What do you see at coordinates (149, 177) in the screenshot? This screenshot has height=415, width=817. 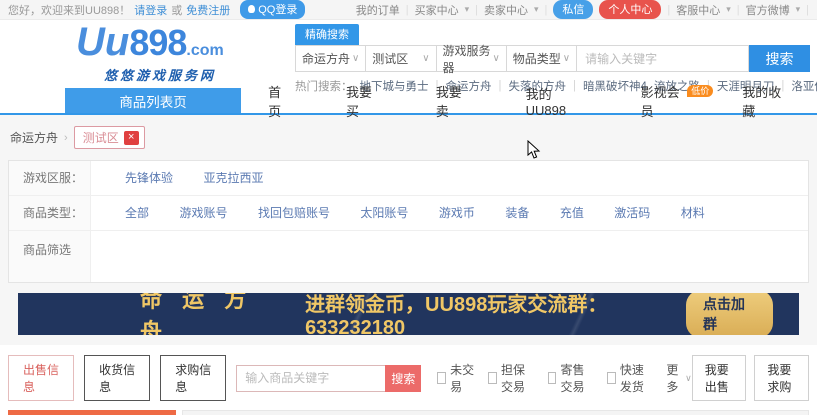 I see `filter-option: 先锋体验` at bounding box center [149, 177].